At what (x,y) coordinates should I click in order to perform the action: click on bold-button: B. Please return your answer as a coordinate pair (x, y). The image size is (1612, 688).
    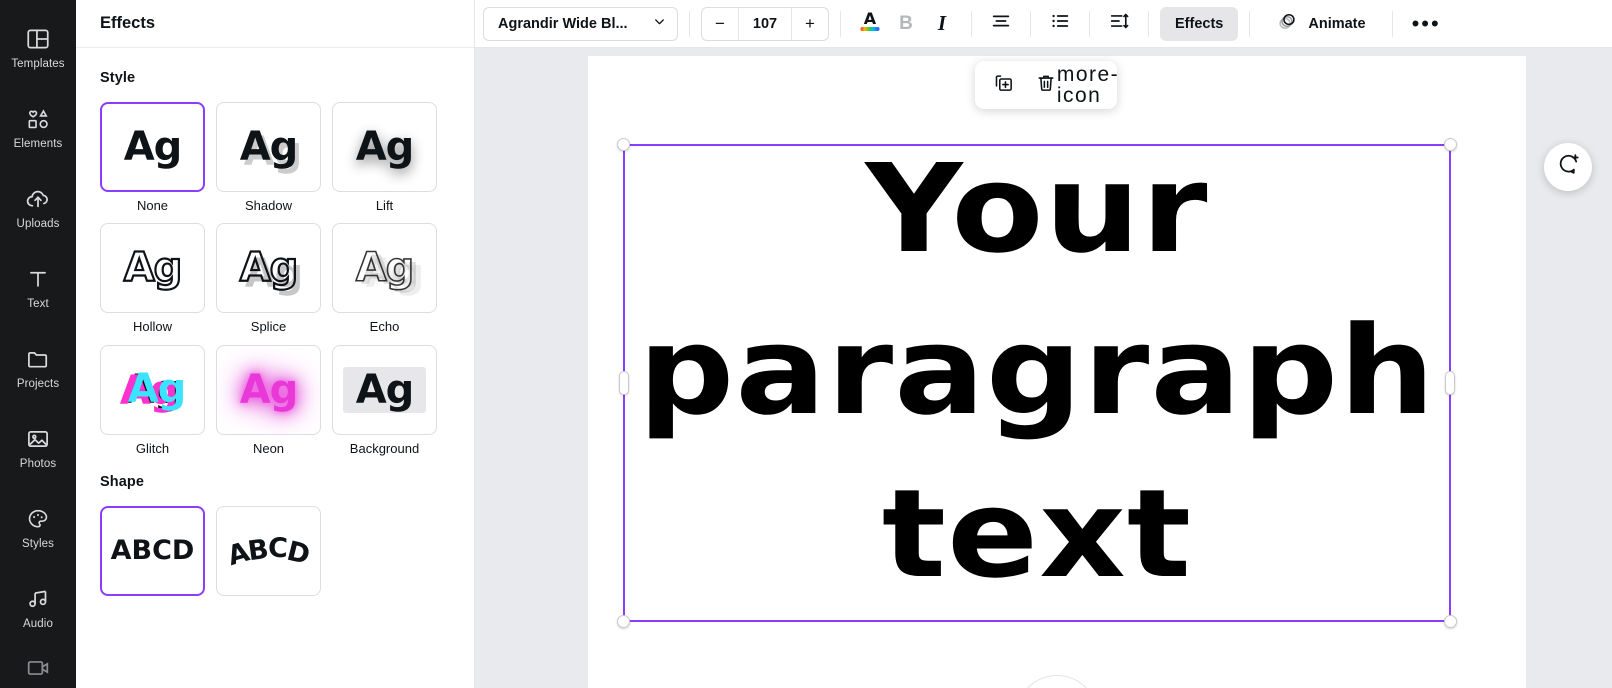
    Looking at the image, I should click on (906, 24).